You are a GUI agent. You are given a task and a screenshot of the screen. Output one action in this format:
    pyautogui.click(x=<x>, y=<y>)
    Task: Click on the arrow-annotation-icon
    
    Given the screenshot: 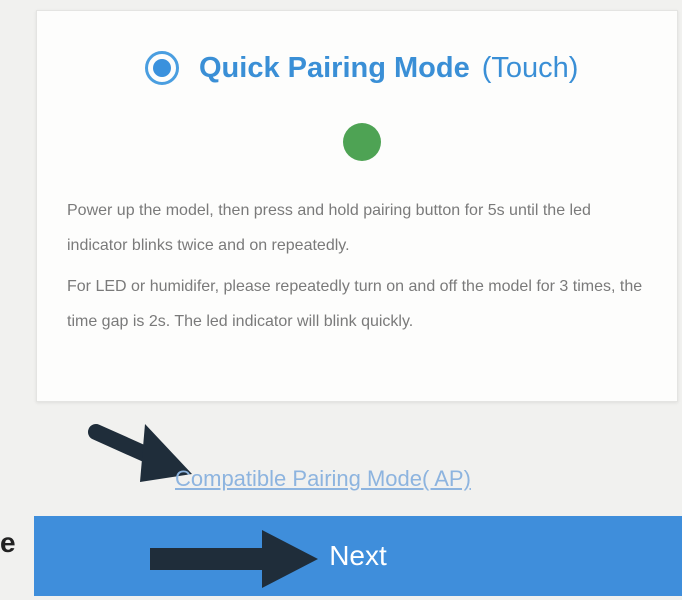 What is the action you would take?
    pyautogui.click(x=234, y=559)
    